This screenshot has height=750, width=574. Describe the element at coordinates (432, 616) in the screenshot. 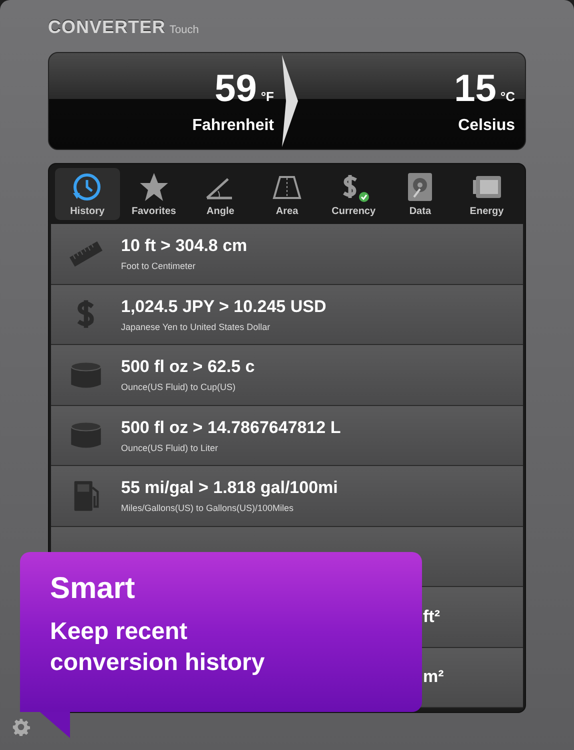

I see `conversion-result: ft²` at that location.